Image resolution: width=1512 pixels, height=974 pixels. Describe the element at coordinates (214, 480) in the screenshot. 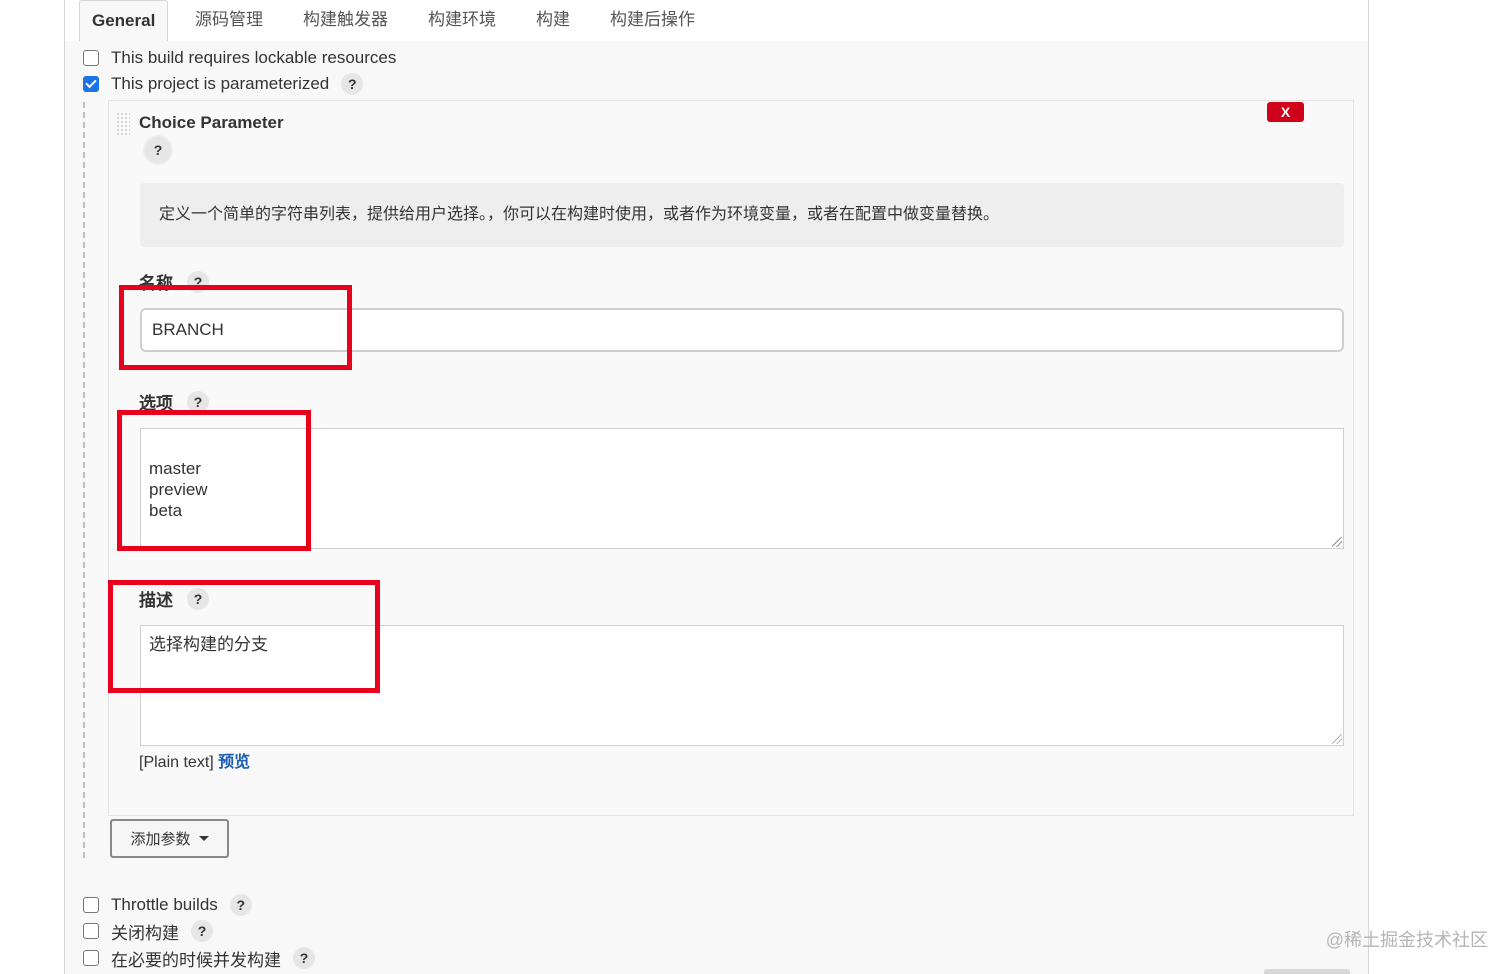

I see `annotation-box-choices` at that location.